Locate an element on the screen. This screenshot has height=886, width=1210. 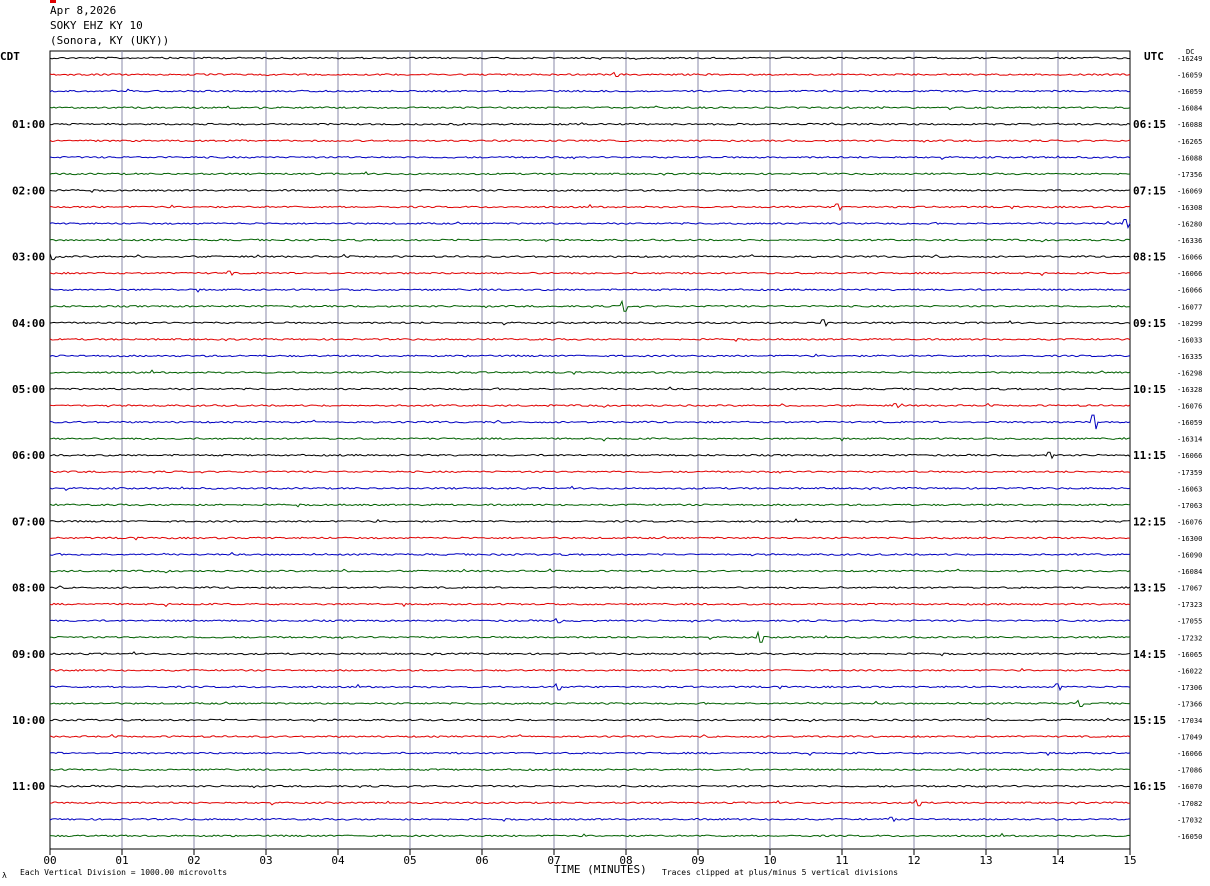
dc-offset-label: -16022 is located at coordinates (1189, 671).